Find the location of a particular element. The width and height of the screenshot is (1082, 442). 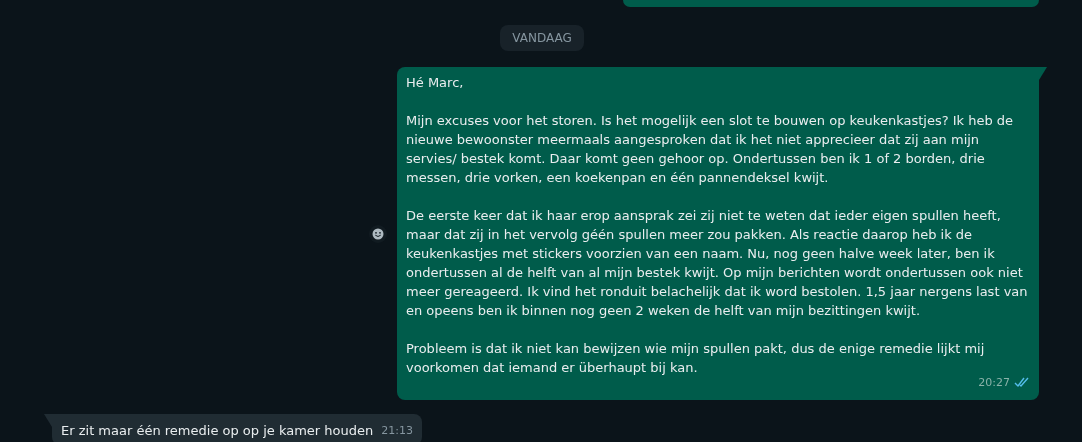

message-text: Mijn excuses voor het storen. Is het mogelijk een slot te bouwen op keukenkastjes? Ik heb de nieuwe bewoonster meermaals aangesproken dat ik het niet apprecieer dat zij aan mijn servies/ bestek komt. Daar komt geen gehoor op. Ondertussen ben ik 1 of 2 borden, drie messen, drie vorken, een koekenpan en één pannendeksel kwijt. is located at coordinates (710, 149).